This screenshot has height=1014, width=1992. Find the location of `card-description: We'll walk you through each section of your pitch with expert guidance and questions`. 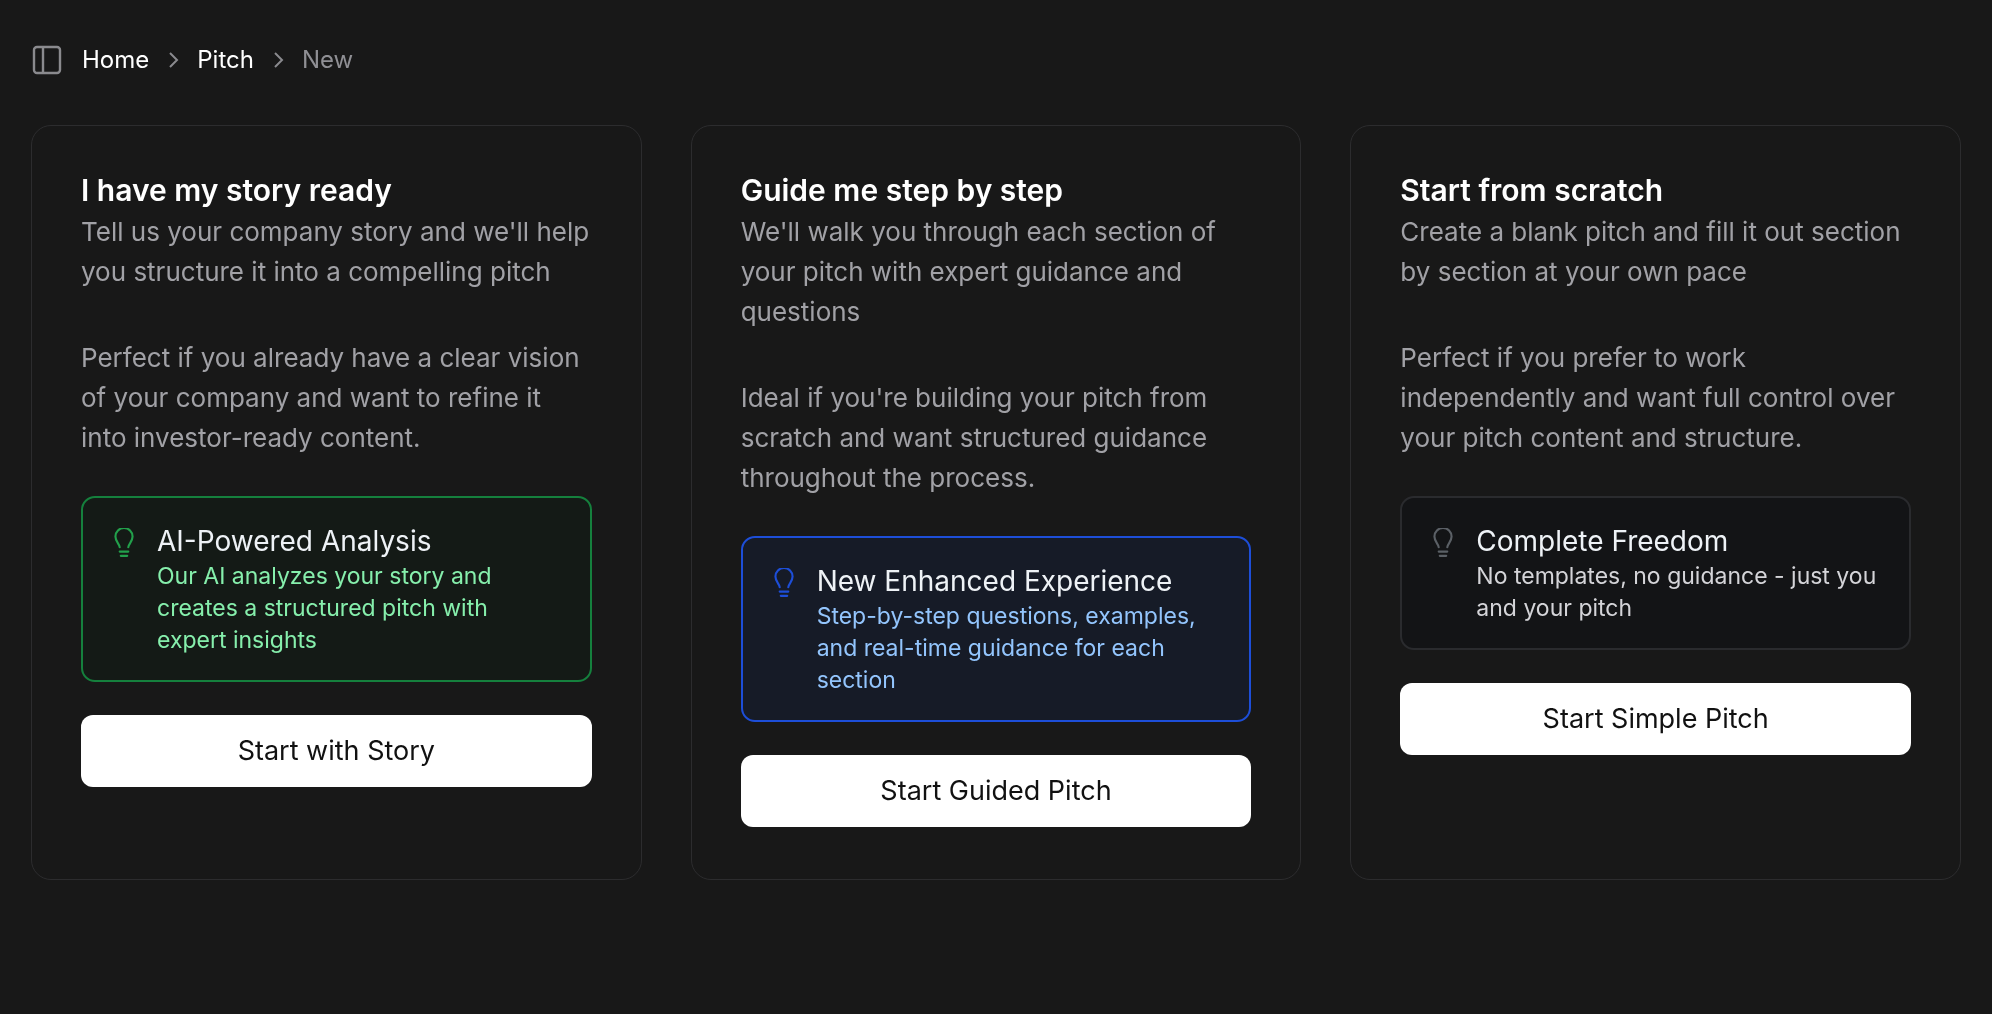

card-description: We'll walk you through each section of your pitch with expert guidance and questions is located at coordinates (978, 272).